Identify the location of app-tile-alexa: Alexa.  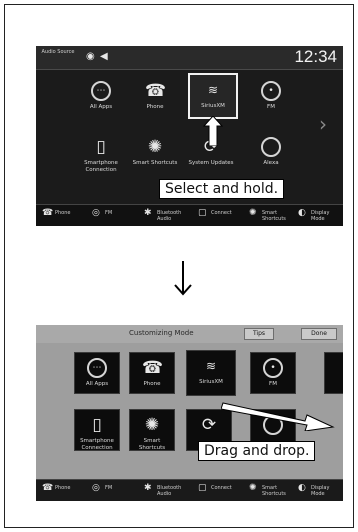
(271, 153).